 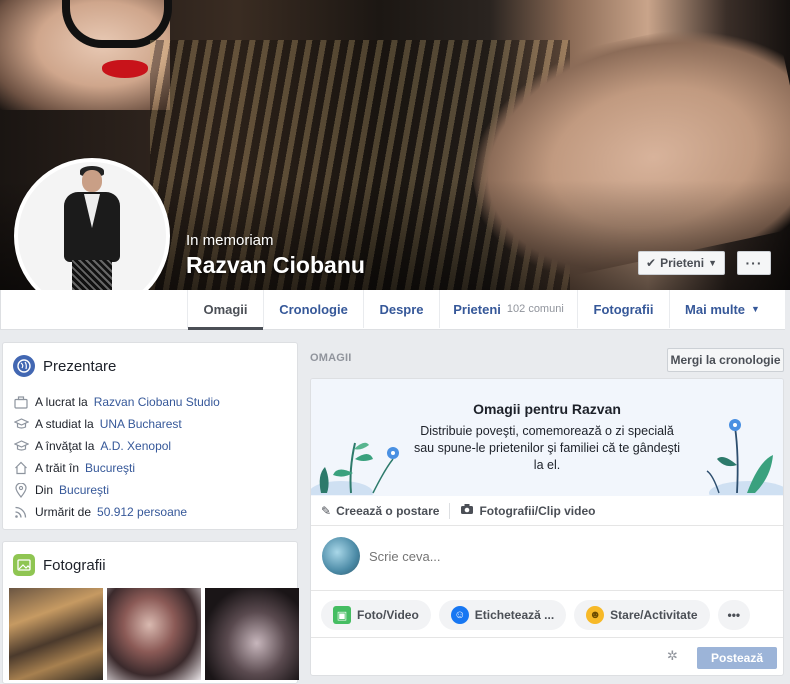 What do you see at coordinates (74, 565) in the screenshot?
I see `photos-title: Fotografii` at bounding box center [74, 565].